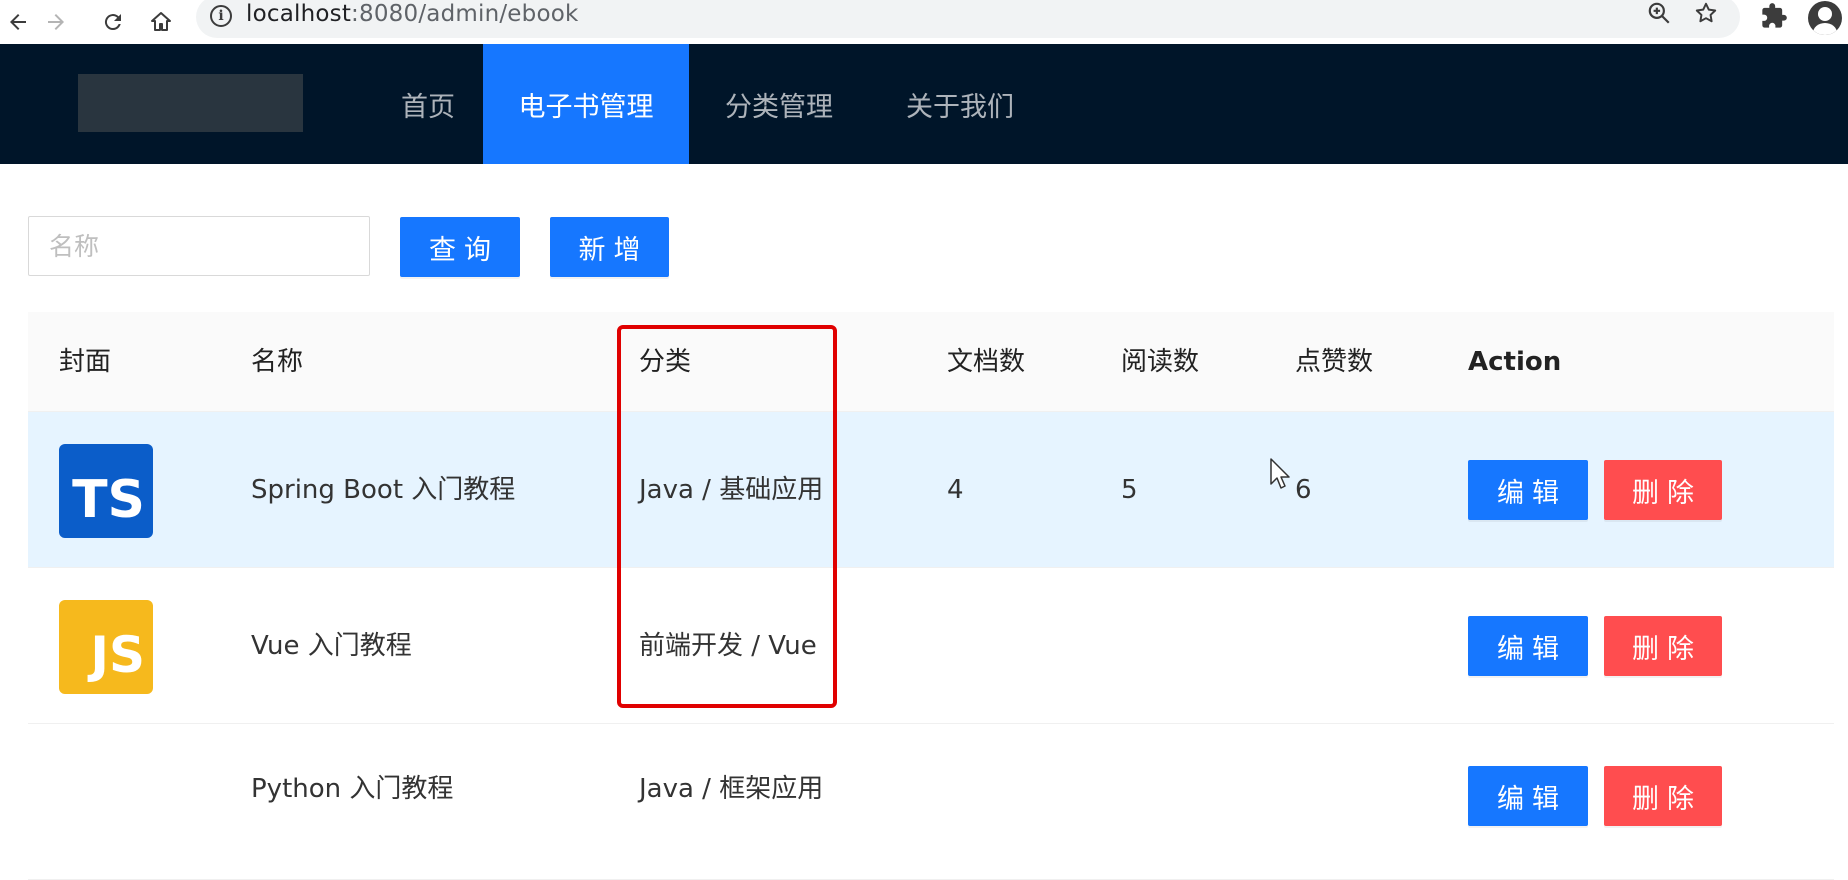 The height and width of the screenshot is (880, 1848). Describe the element at coordinates (731, 490) in the screenshot. I see `ebook-category: Java / 基础应用` at that location.